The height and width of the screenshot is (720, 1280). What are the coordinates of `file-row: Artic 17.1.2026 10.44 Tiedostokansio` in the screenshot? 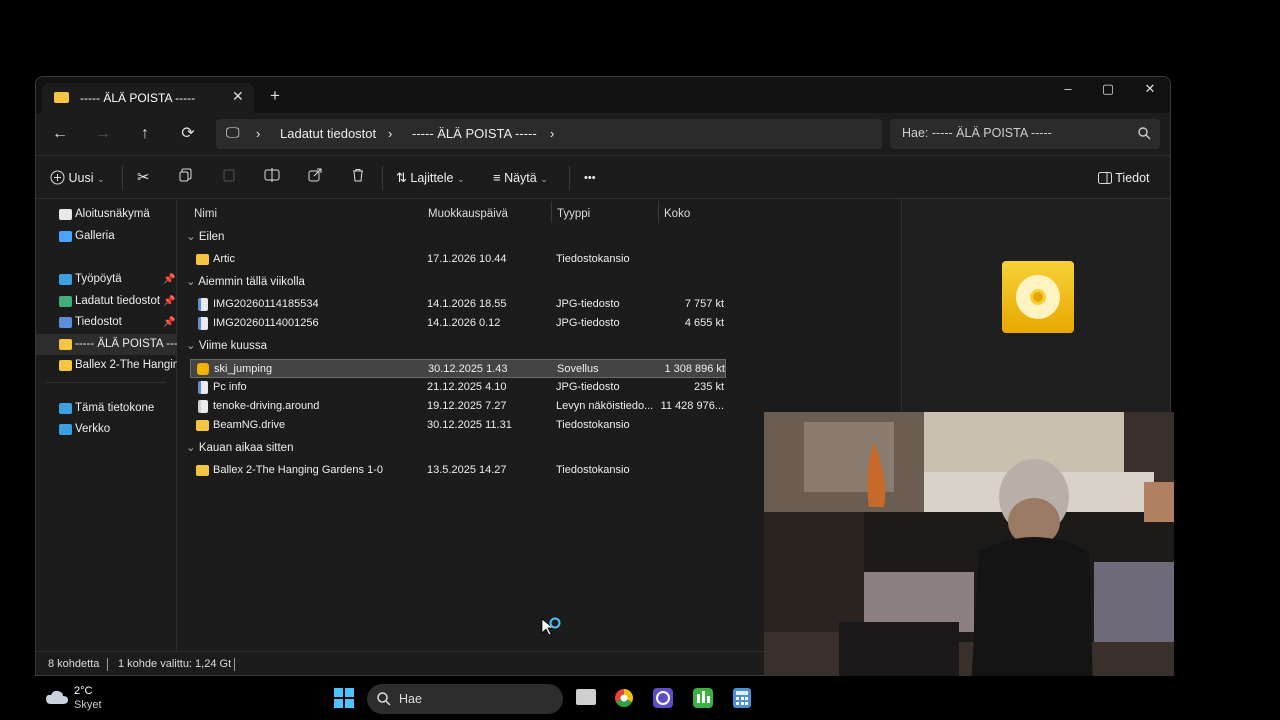 It's located at (458, 259).